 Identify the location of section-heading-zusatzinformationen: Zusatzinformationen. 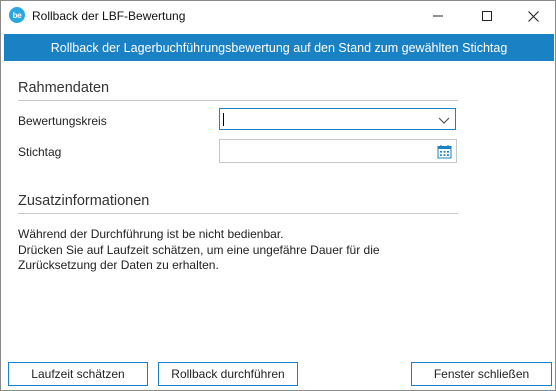
(84, 201).